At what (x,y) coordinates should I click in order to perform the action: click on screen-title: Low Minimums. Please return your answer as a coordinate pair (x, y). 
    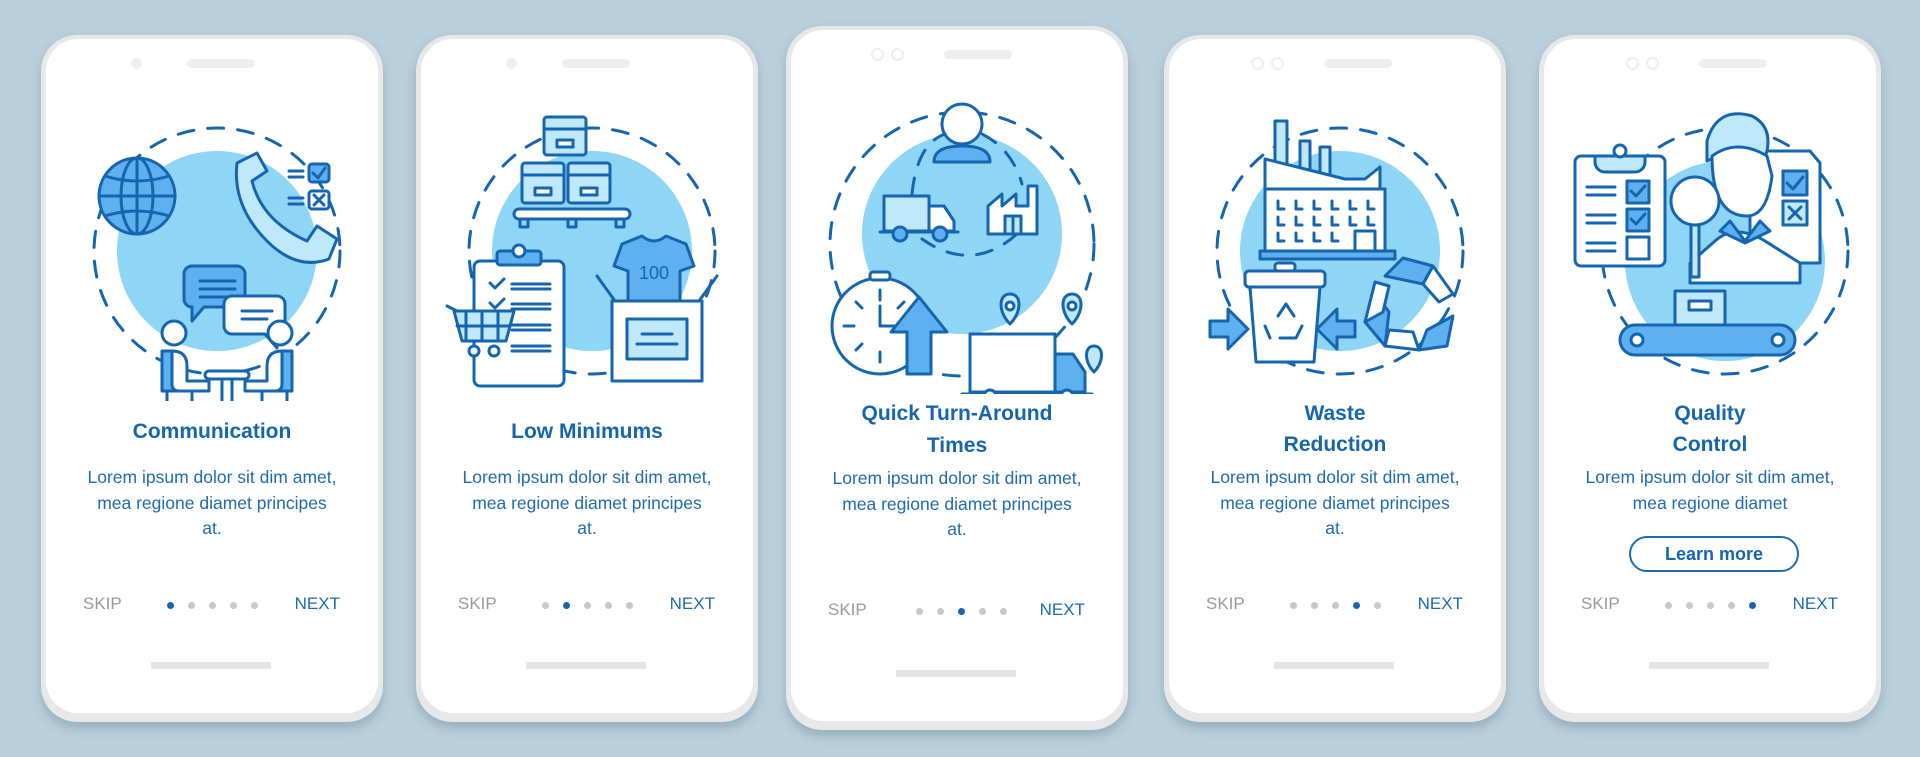
    Looking at the image, I should click on (587, 431).